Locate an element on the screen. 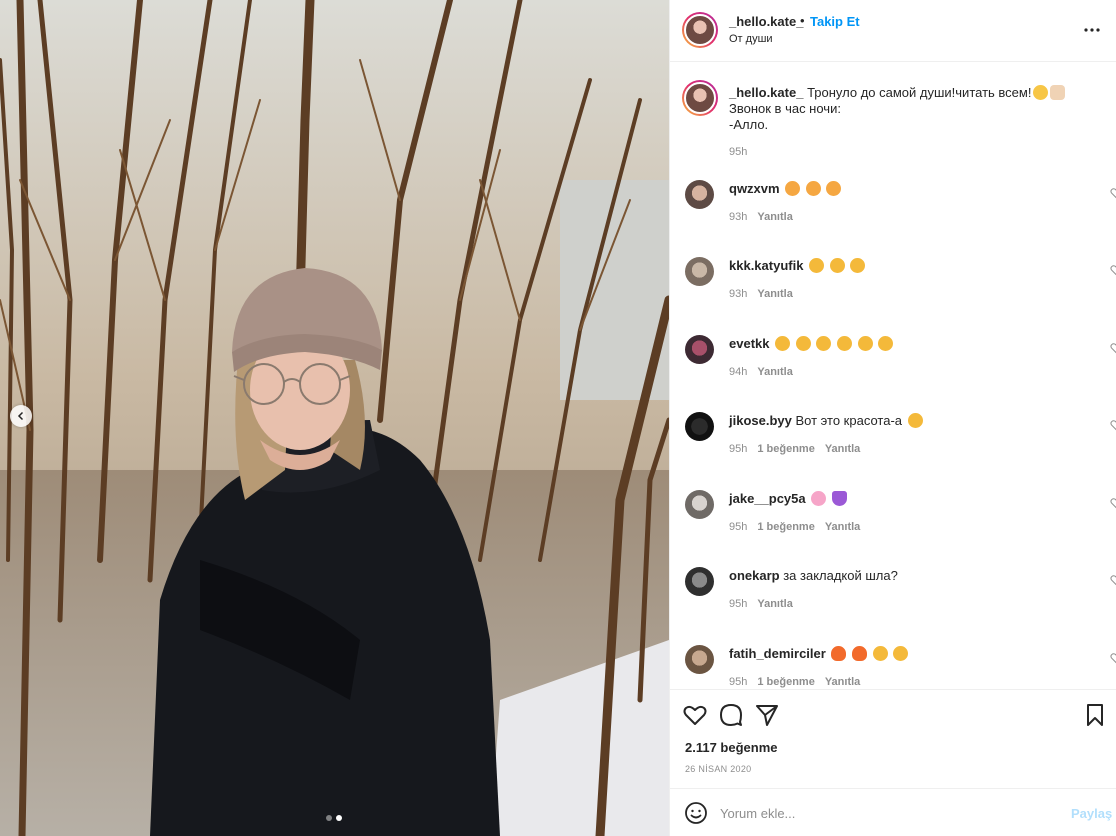 The width and height of the screenshot is (1116, 836). purple-heart-icon is located at coordinates (839, 498).